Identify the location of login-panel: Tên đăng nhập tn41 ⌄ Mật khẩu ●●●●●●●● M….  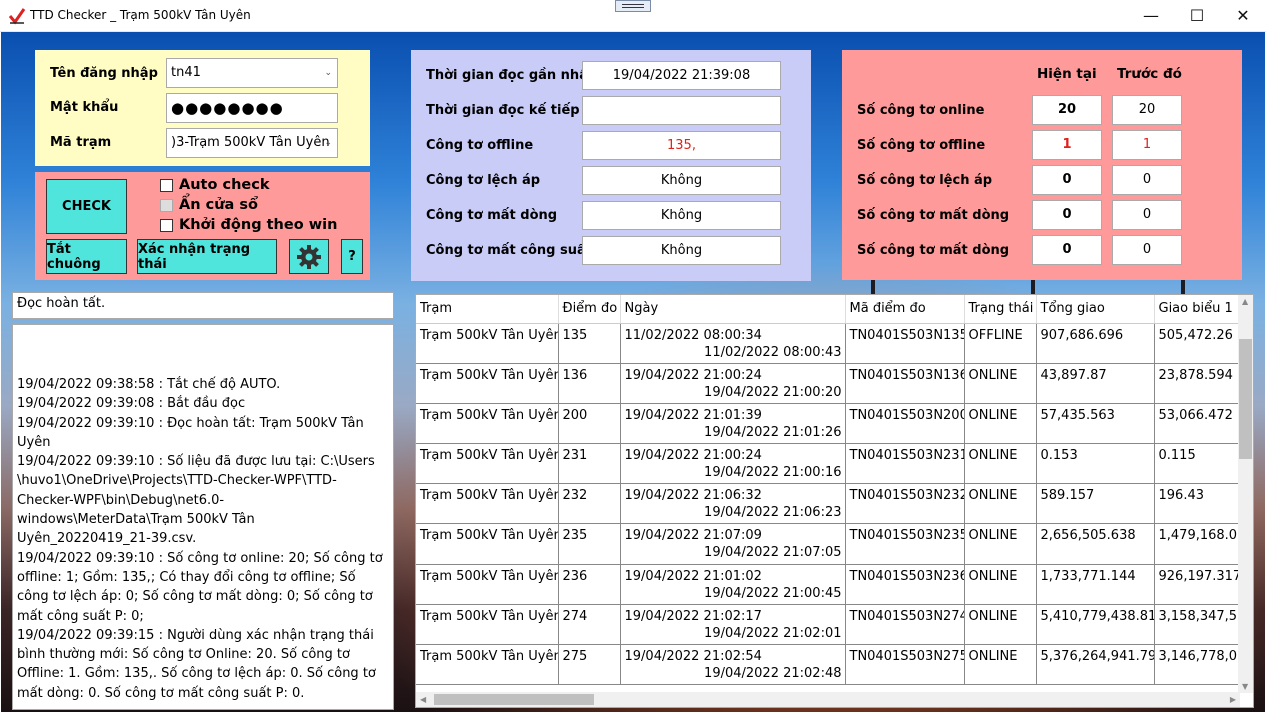
(202, 108).